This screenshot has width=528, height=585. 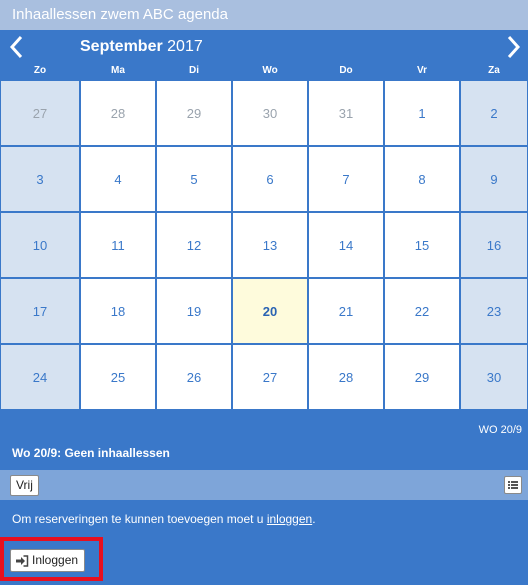 I want to click on calendar-day: 7, so click(x=346, y=179).